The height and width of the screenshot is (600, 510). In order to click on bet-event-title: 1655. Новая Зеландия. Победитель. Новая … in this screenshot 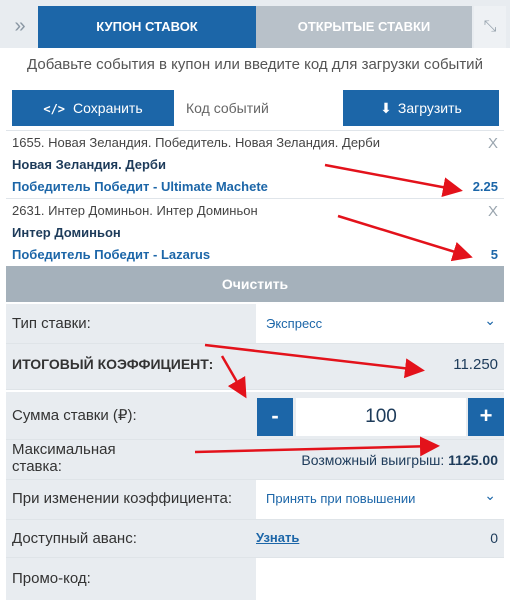, I will do `click(196, 142)`.